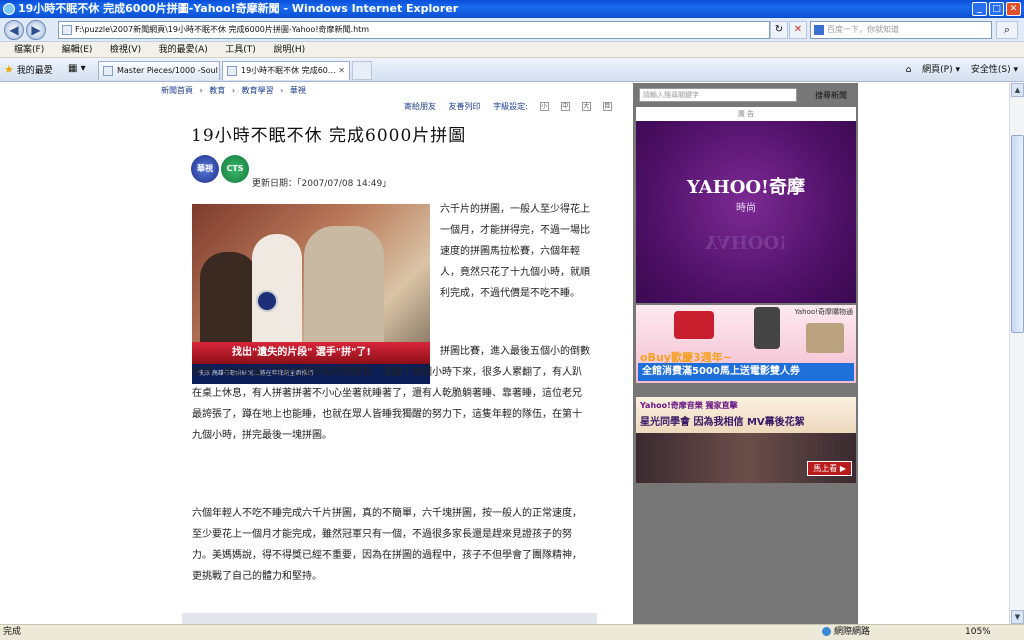 Image resolution: width=1024 pixels, height=640 pixels. I want to click on page-title: 19小時不眠不休 完成6000片拼圖, so click(329, 136).